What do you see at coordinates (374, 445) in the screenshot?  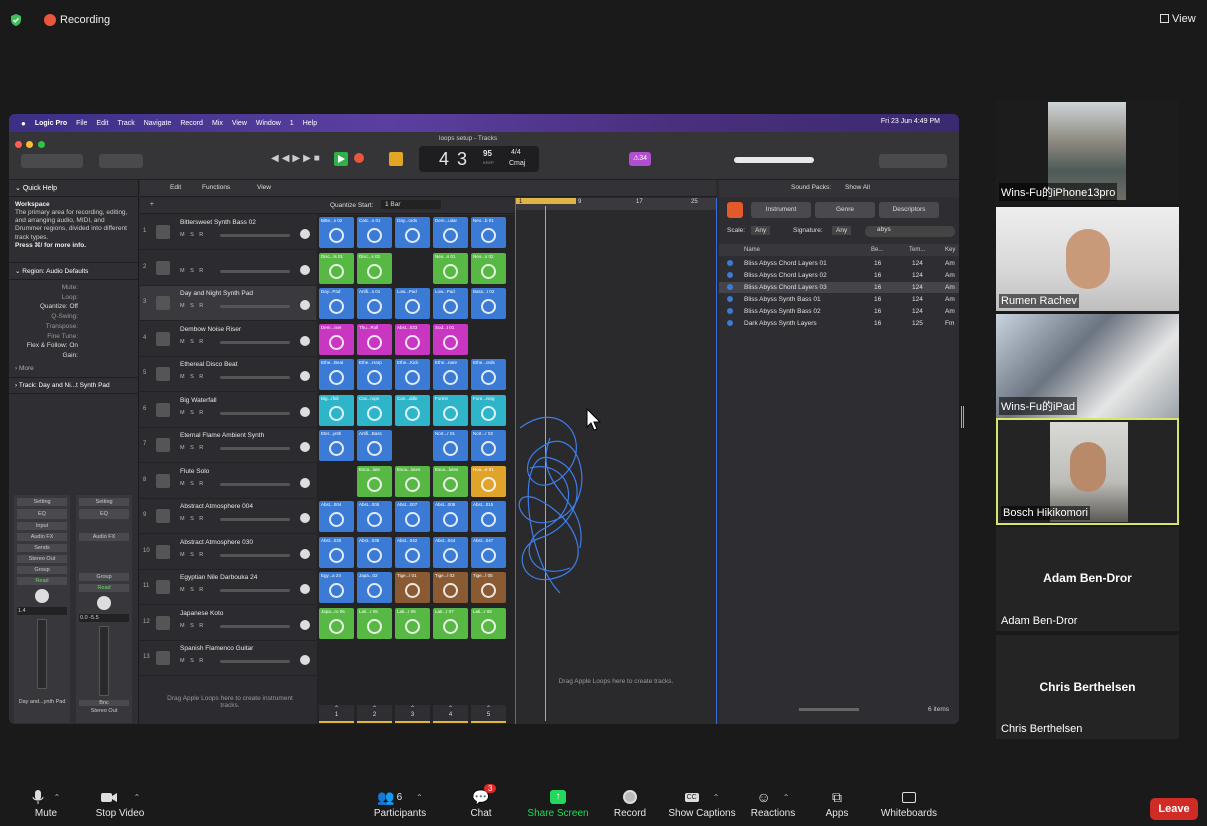 I see `loop-cell: Artifi...Bass` at bounding box center [374, 445].